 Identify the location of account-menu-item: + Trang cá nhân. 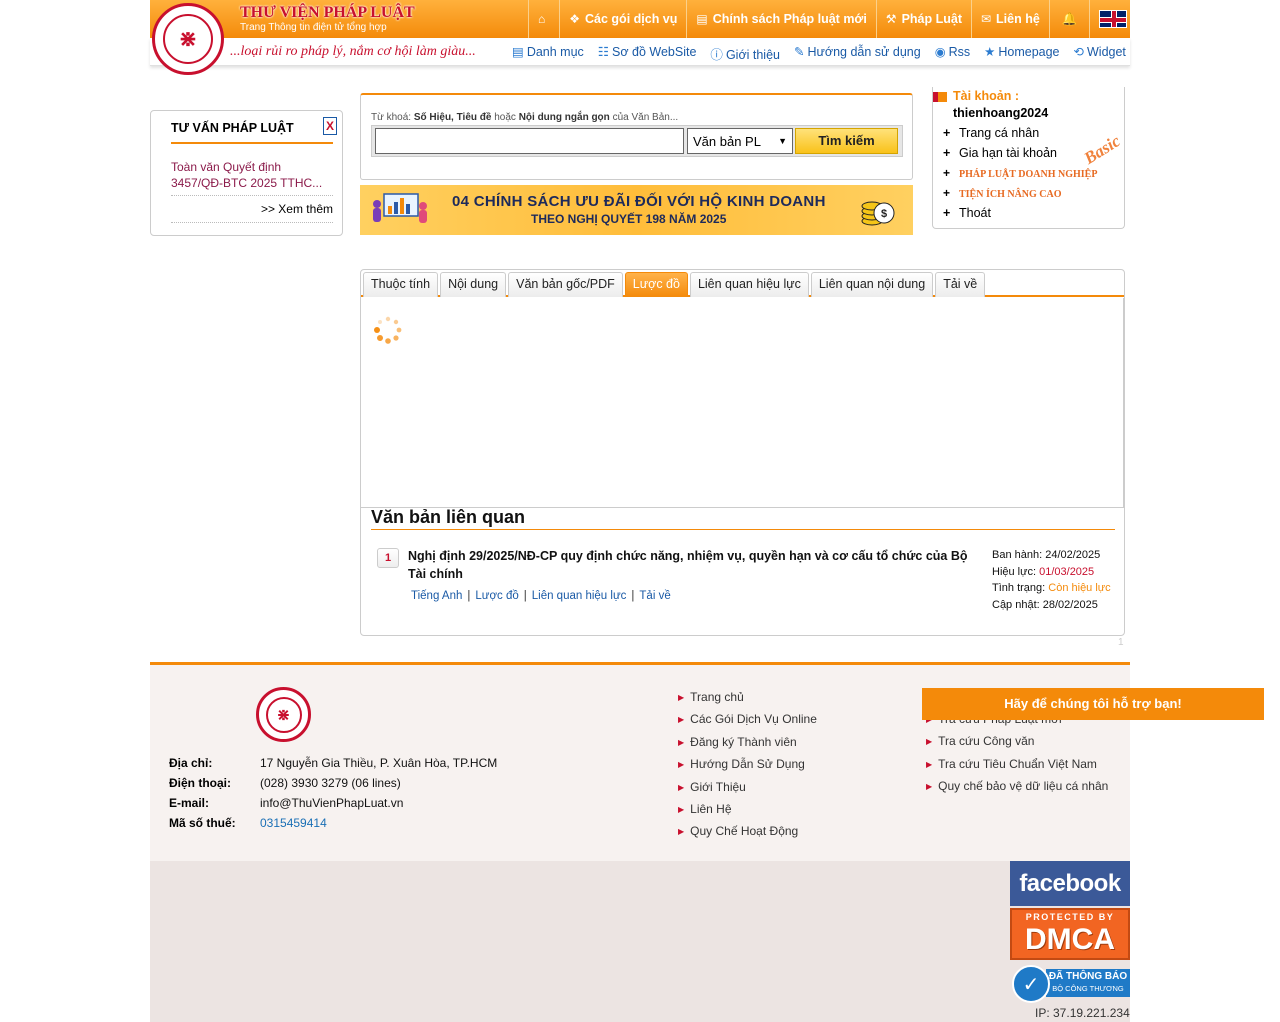
(1020, 135).